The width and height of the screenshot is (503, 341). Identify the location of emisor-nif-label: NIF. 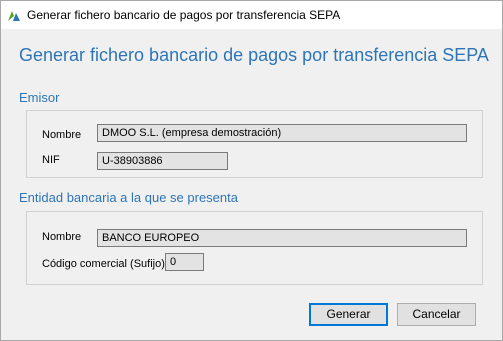
(51, 160).